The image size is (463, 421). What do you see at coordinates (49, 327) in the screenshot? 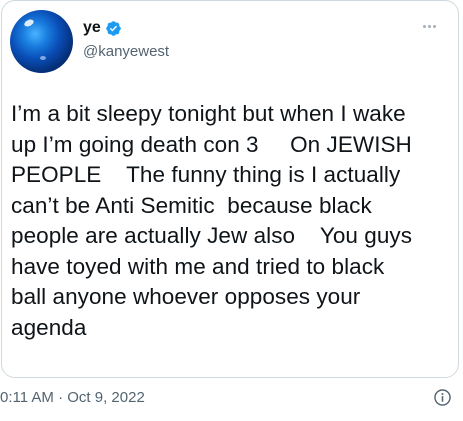
I see `tweet-text-line: agenda` at bounding box center [49, 327].